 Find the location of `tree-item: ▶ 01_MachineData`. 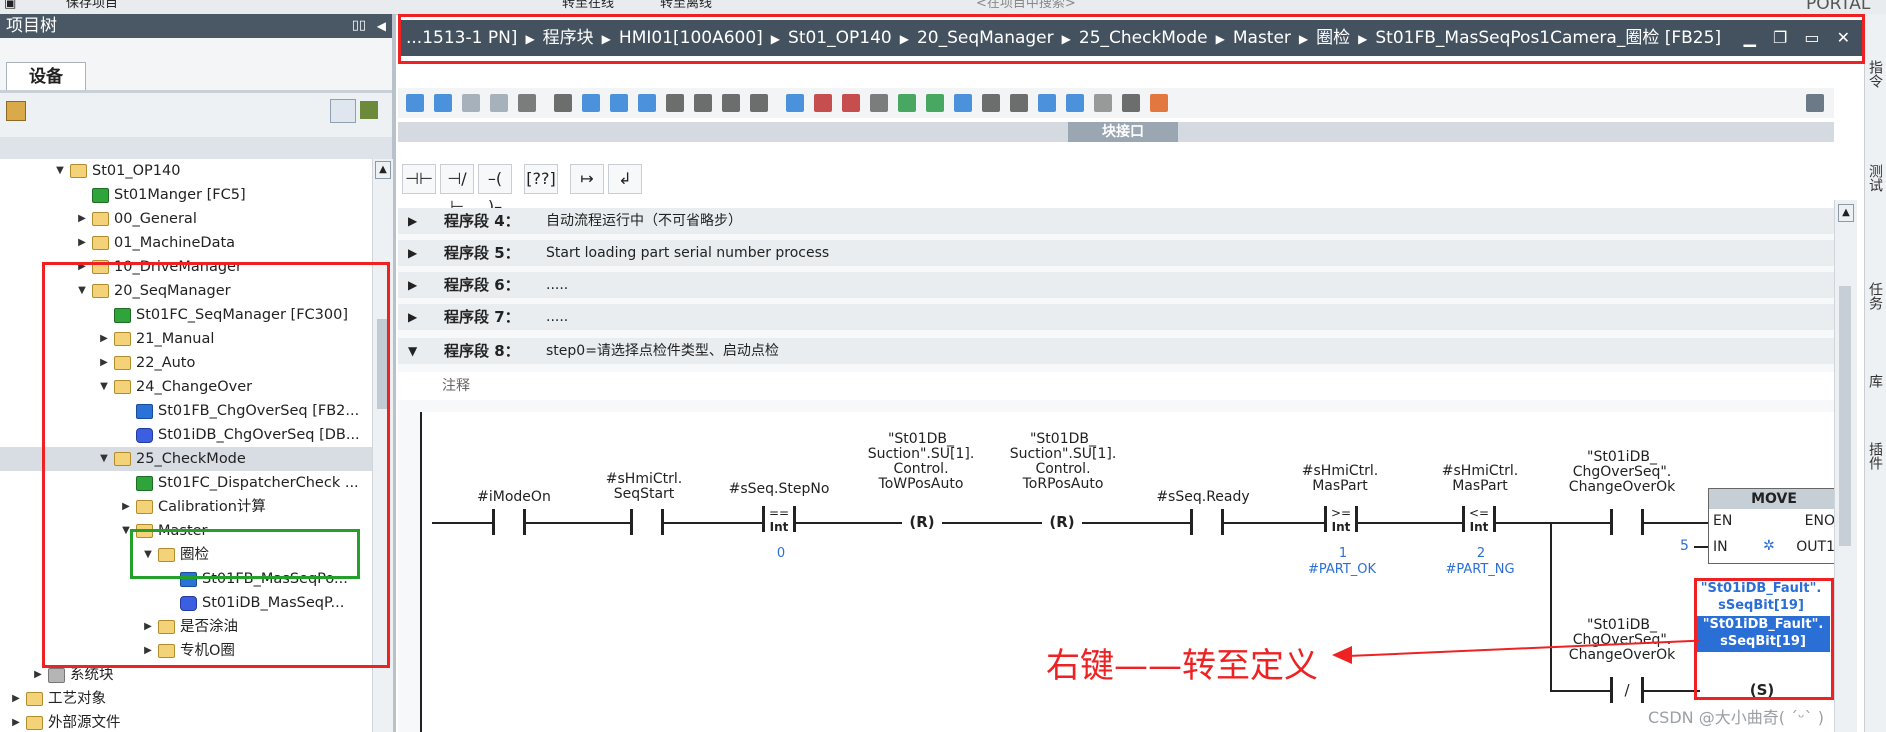

tree-item: ▶ 01_MachineData is located at coordinates (186, 243).